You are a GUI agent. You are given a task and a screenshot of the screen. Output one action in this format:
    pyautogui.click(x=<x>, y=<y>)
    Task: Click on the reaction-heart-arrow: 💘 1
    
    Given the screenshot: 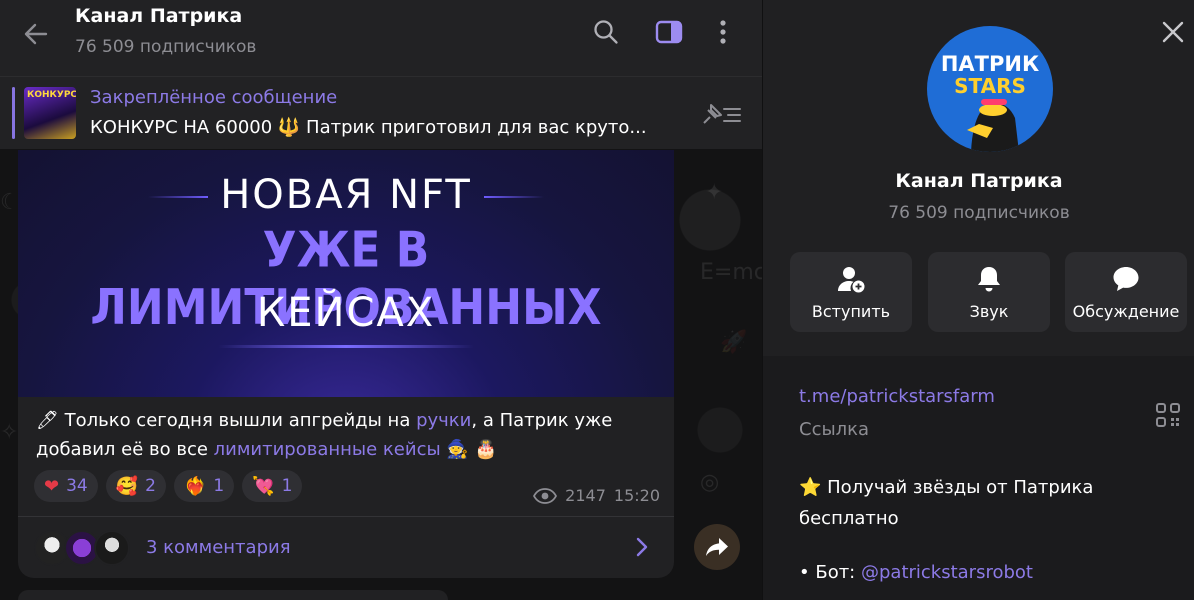 What is the action you would take?
    pyautogui.click(x=272, y=486)
    